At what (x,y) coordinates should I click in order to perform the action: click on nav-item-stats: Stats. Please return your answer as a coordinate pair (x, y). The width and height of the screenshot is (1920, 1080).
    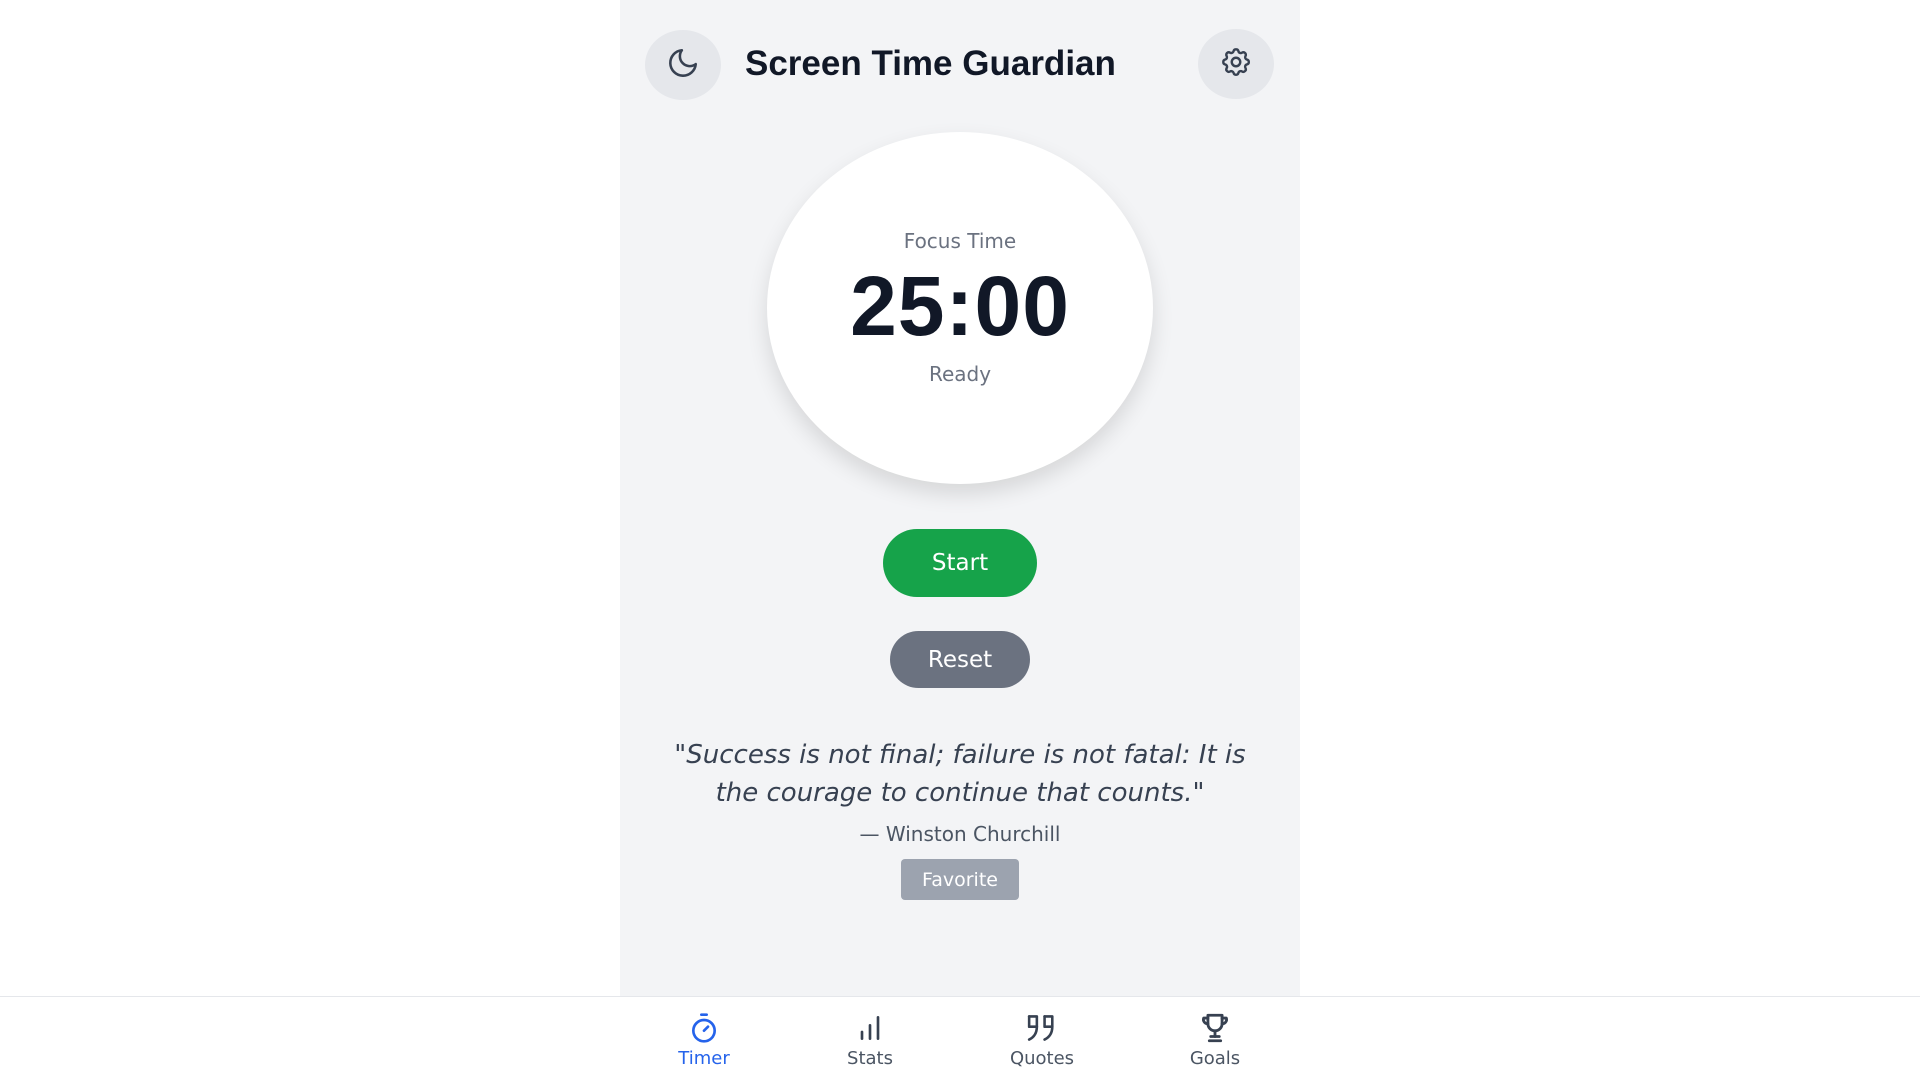
    Looking at the image, I should click on (870, 1043).